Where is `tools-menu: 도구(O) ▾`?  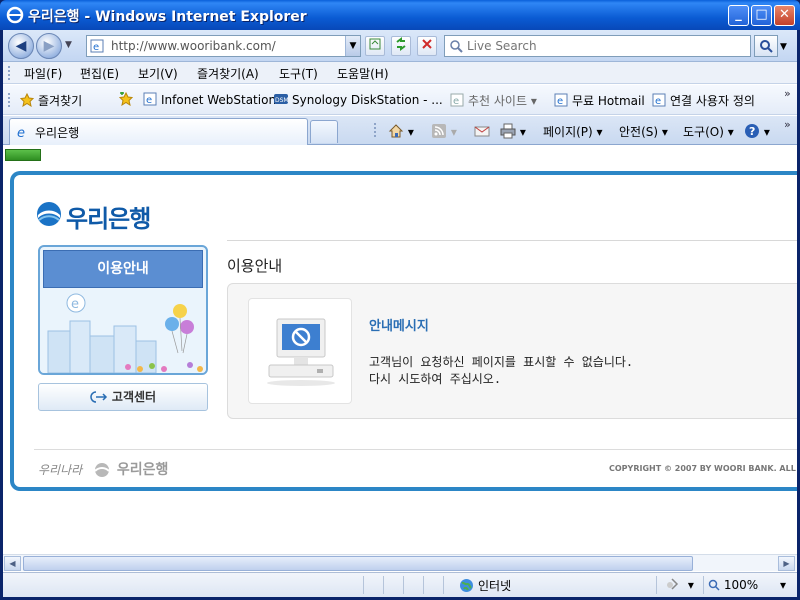 tools-menu: 도구(O) ▾ is located at coordinates (708, 131).